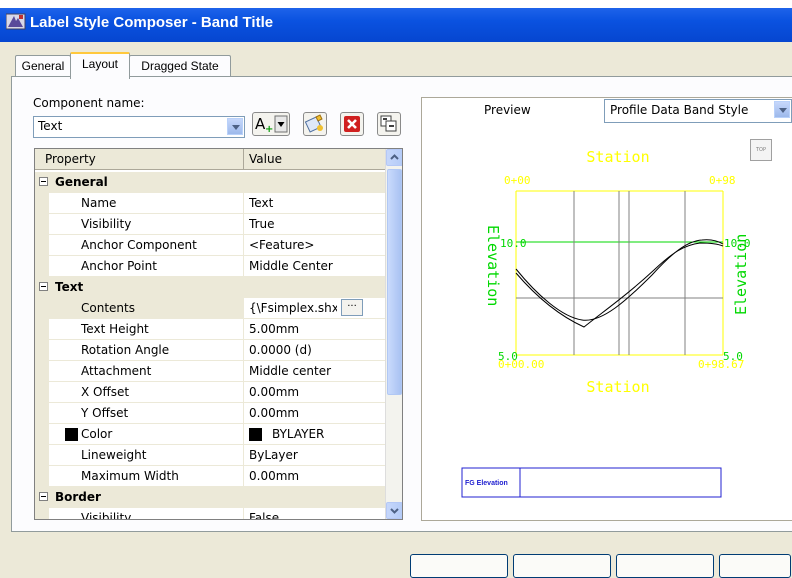 The image size is (792, 578). Describe the element at coordinates (665, 566) in the screenshot. I see `apply-button` at that location.